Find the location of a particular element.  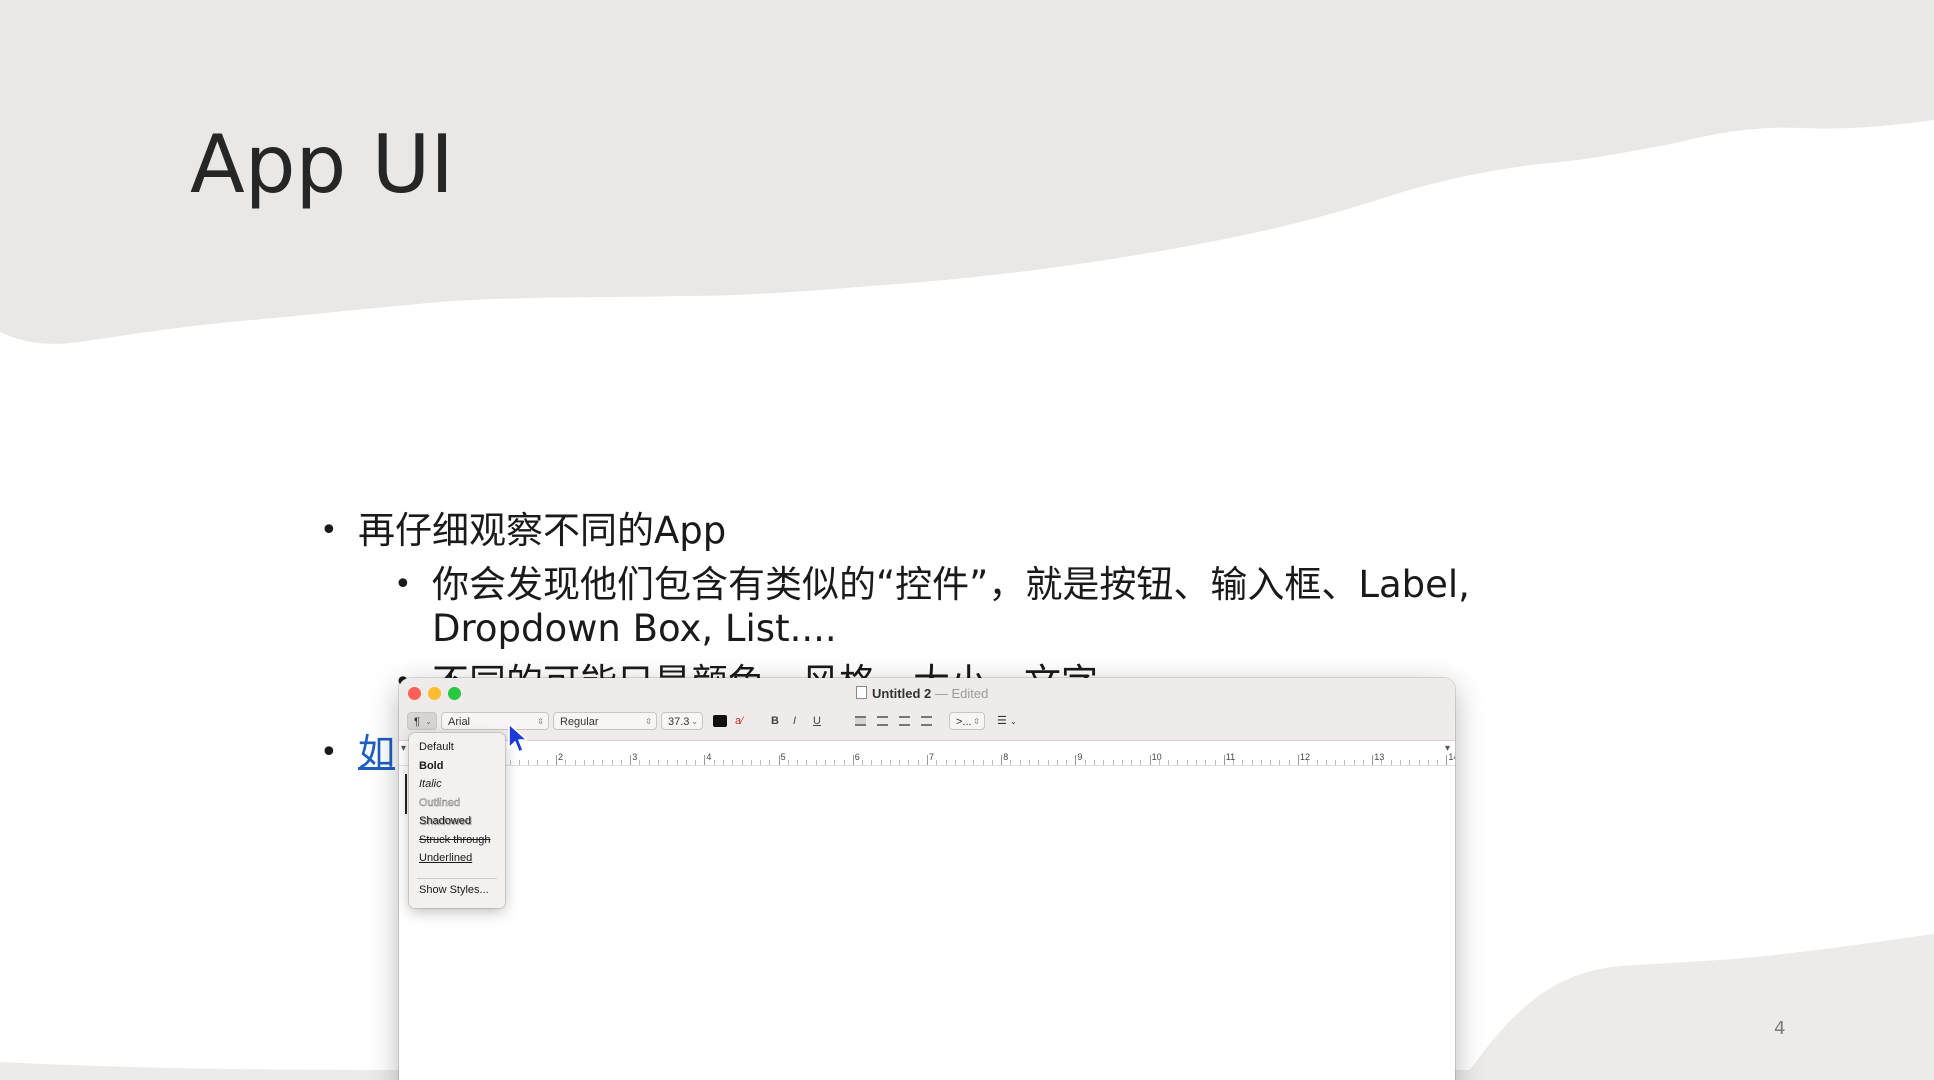

italic-button: I is located at coordinates (794, 721).